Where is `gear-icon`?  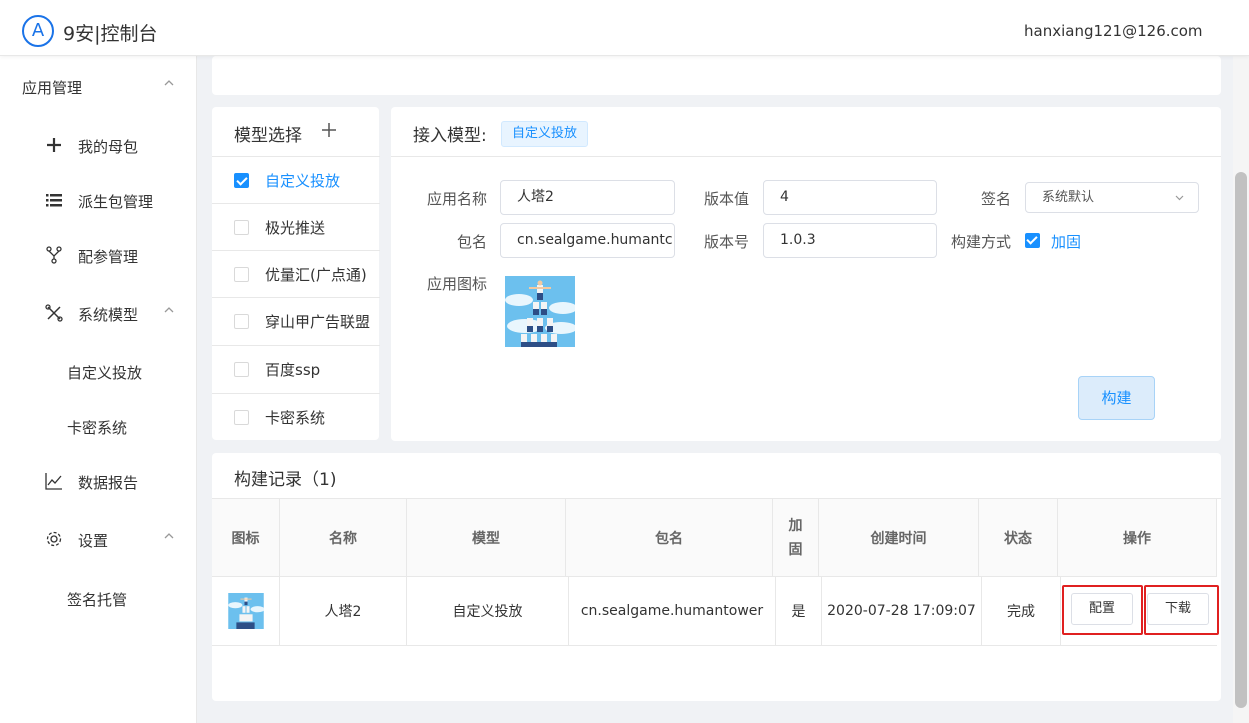 gear-icon is located at coordinates (54, 539).